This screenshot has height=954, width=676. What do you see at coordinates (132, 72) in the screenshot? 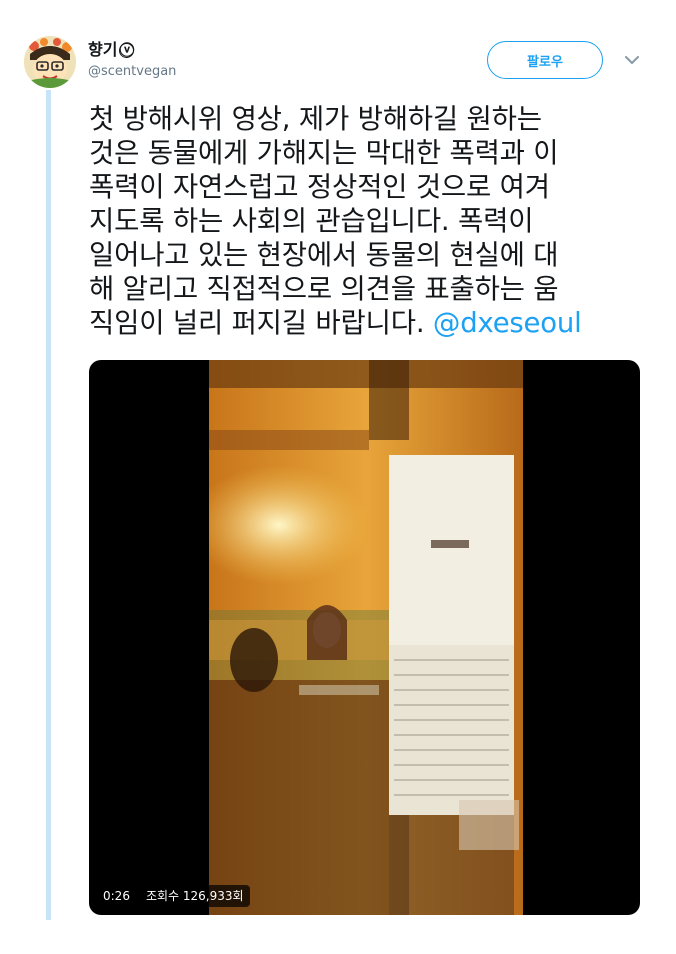
I see `user-handle: @scentvegan` at bounding box center [132, 72].